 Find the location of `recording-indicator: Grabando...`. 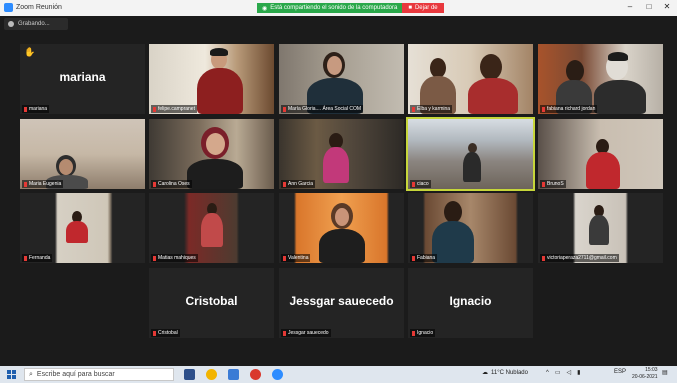

recording-indicator: Grabando... is located at coordinates (36, 24).